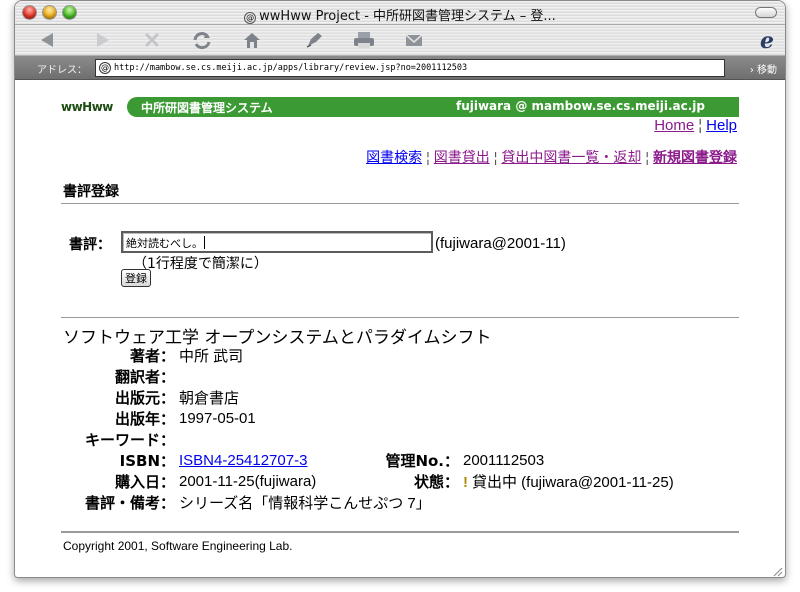 This screenshot has width=800, height=592. I want to click on mgmt-no-value: 2001112503, so click(504, 460).